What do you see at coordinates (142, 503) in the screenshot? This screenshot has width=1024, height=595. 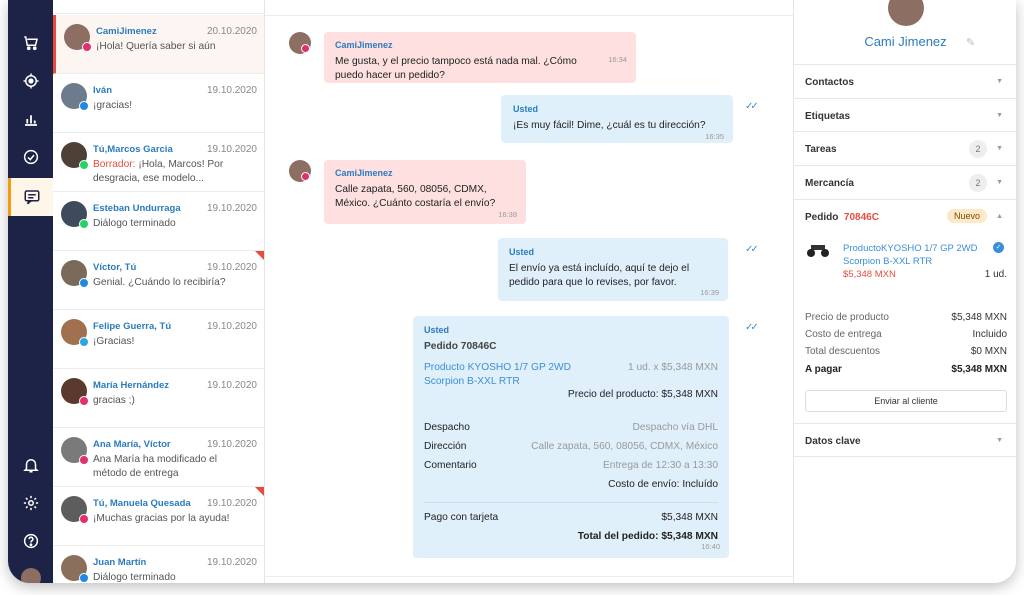 I see `conversation-name: Tú, Manuela Quesada` at bounding box center [142, 503].